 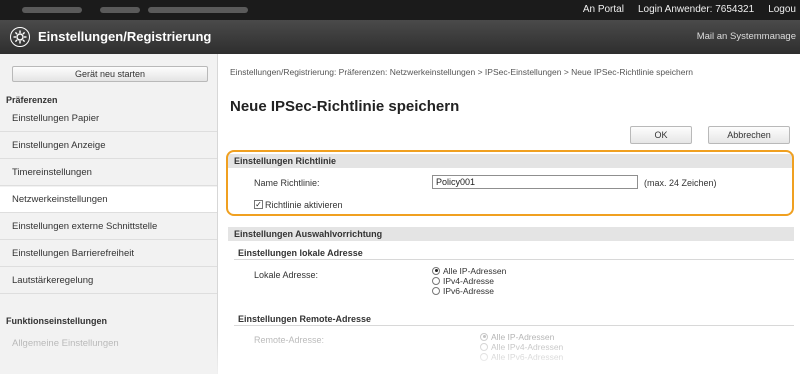 I want to click on cancel-button: Abbrechen, so click(x=749, y=135).